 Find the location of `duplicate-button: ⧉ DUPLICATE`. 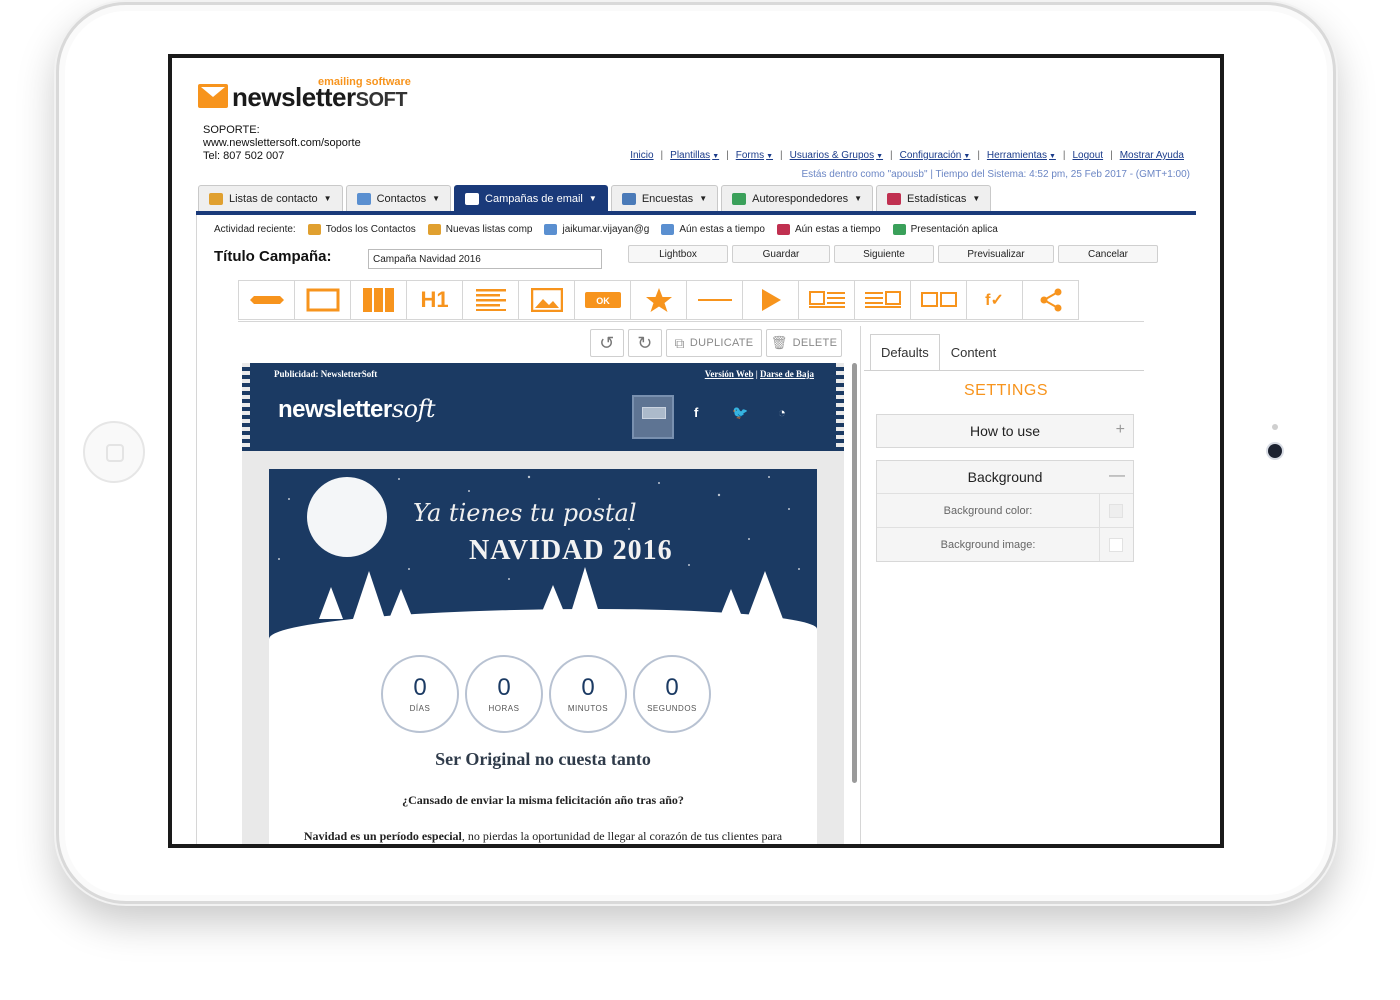

duplicate-button: ⧉ DUPLICATE is located at coordinates (714, 343).